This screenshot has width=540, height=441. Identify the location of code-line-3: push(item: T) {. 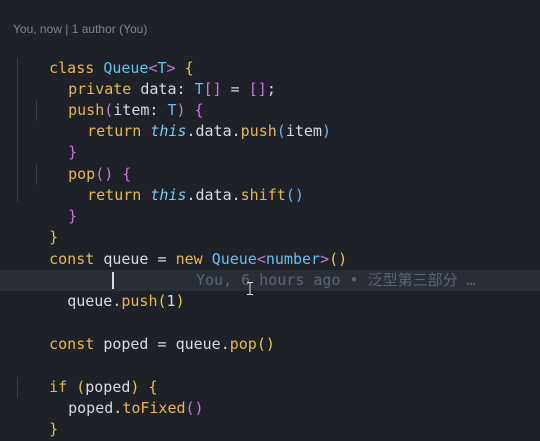
(117, 99).